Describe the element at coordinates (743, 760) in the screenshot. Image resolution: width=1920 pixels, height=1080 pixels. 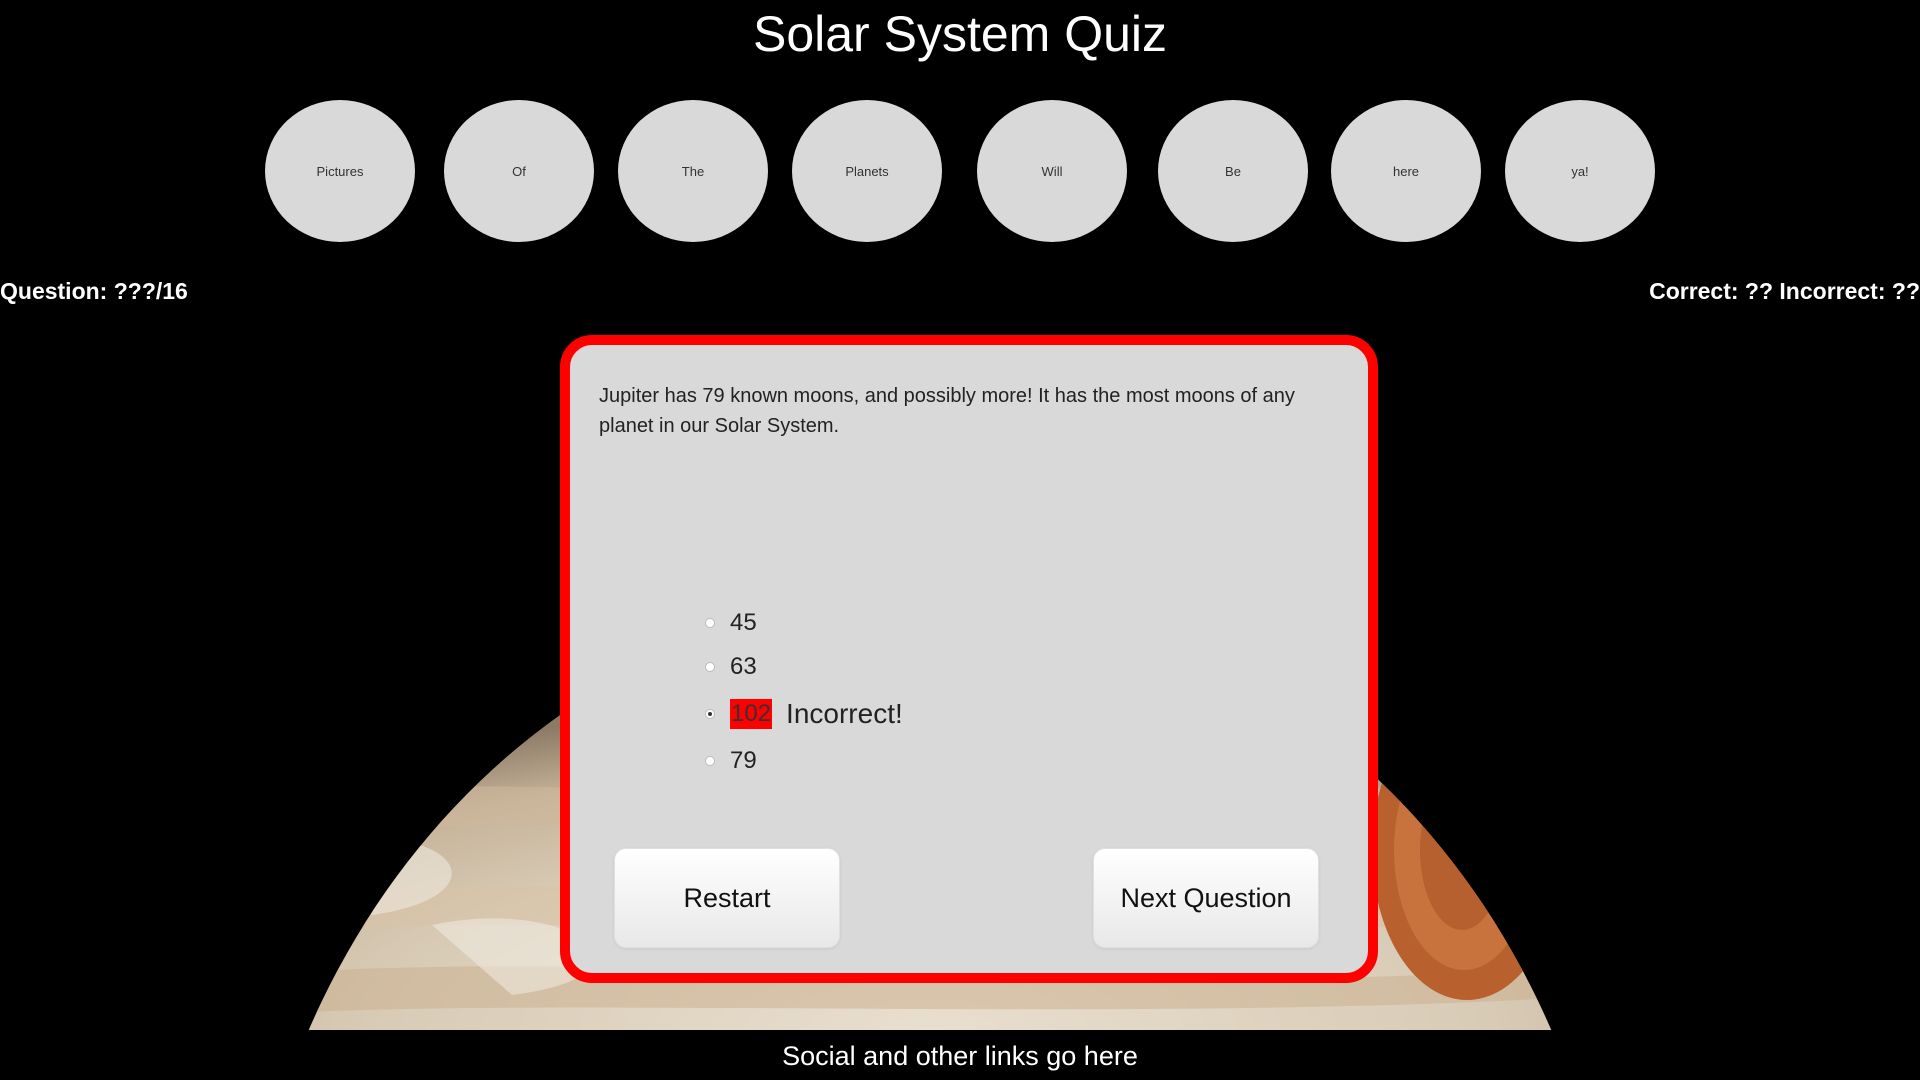
I see `answer-label: 79` at that location.